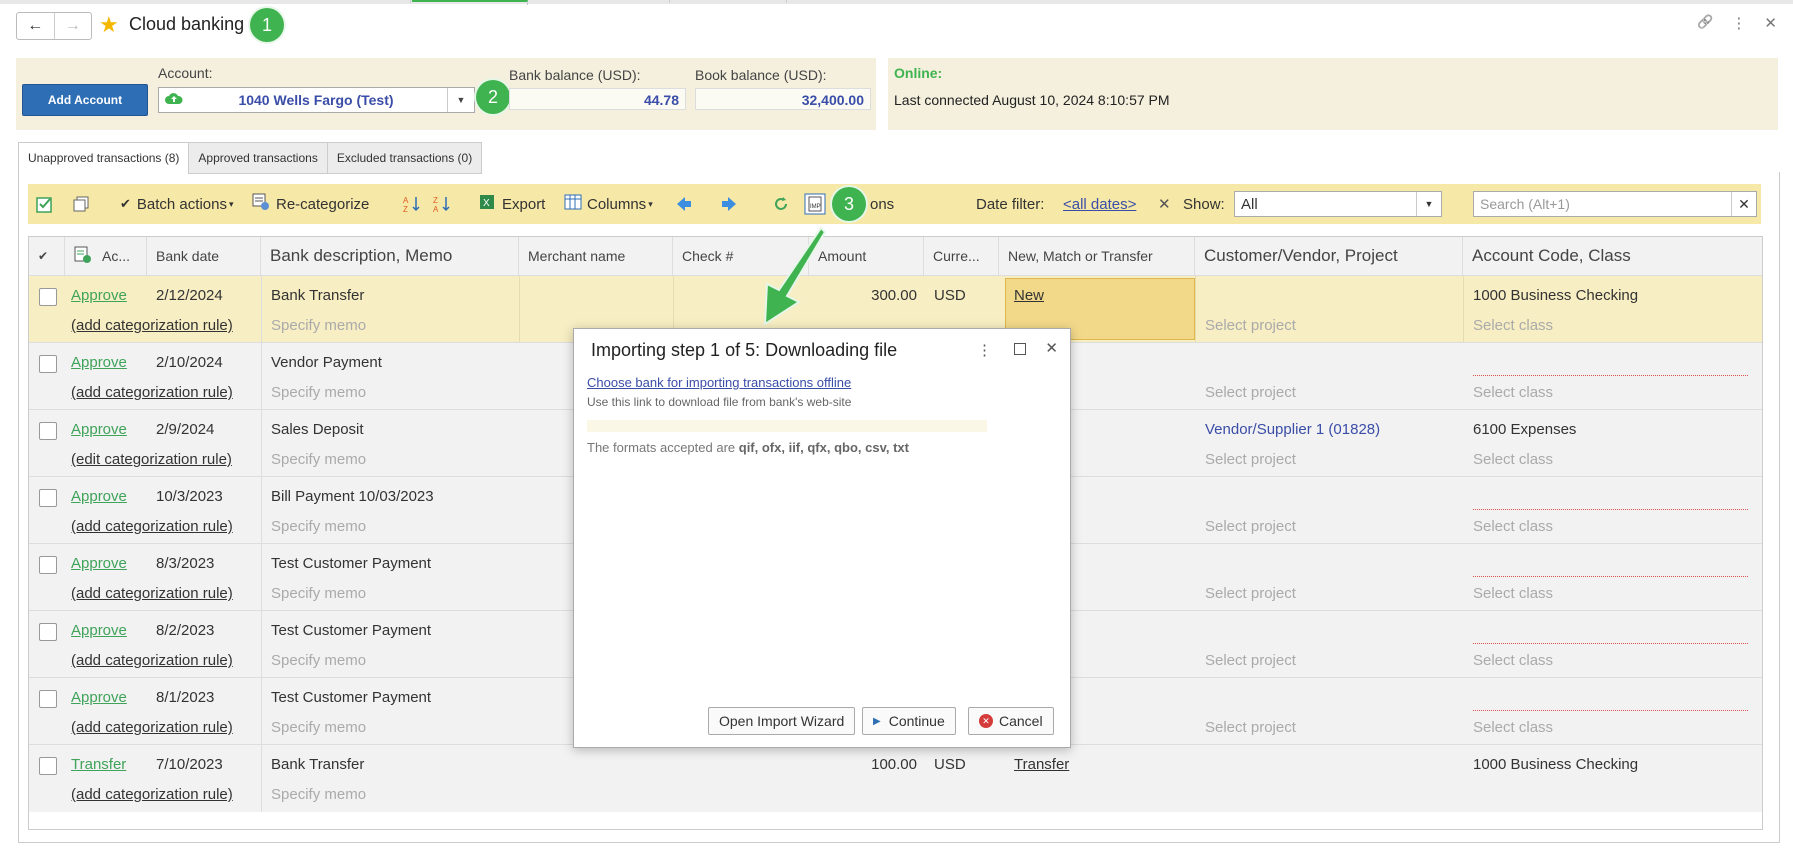  What do you see at coordinates (1164, 204) in the screenshot?
I see `clear-date-filter-icon: ✕` at bounding box center [1164, 204].